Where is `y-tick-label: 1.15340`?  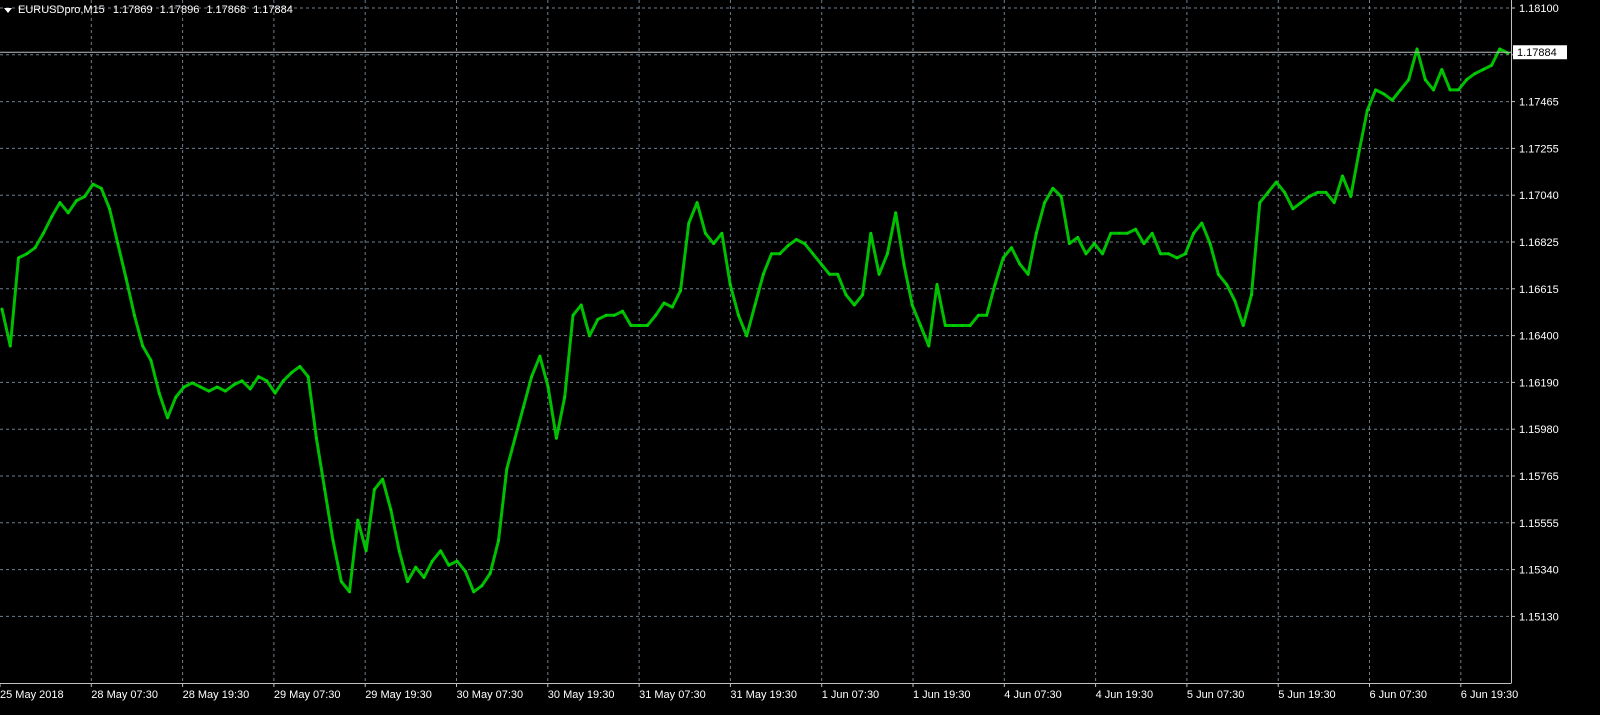 y-tick-label: 1.15340 is located at coordinates (1539, 571).